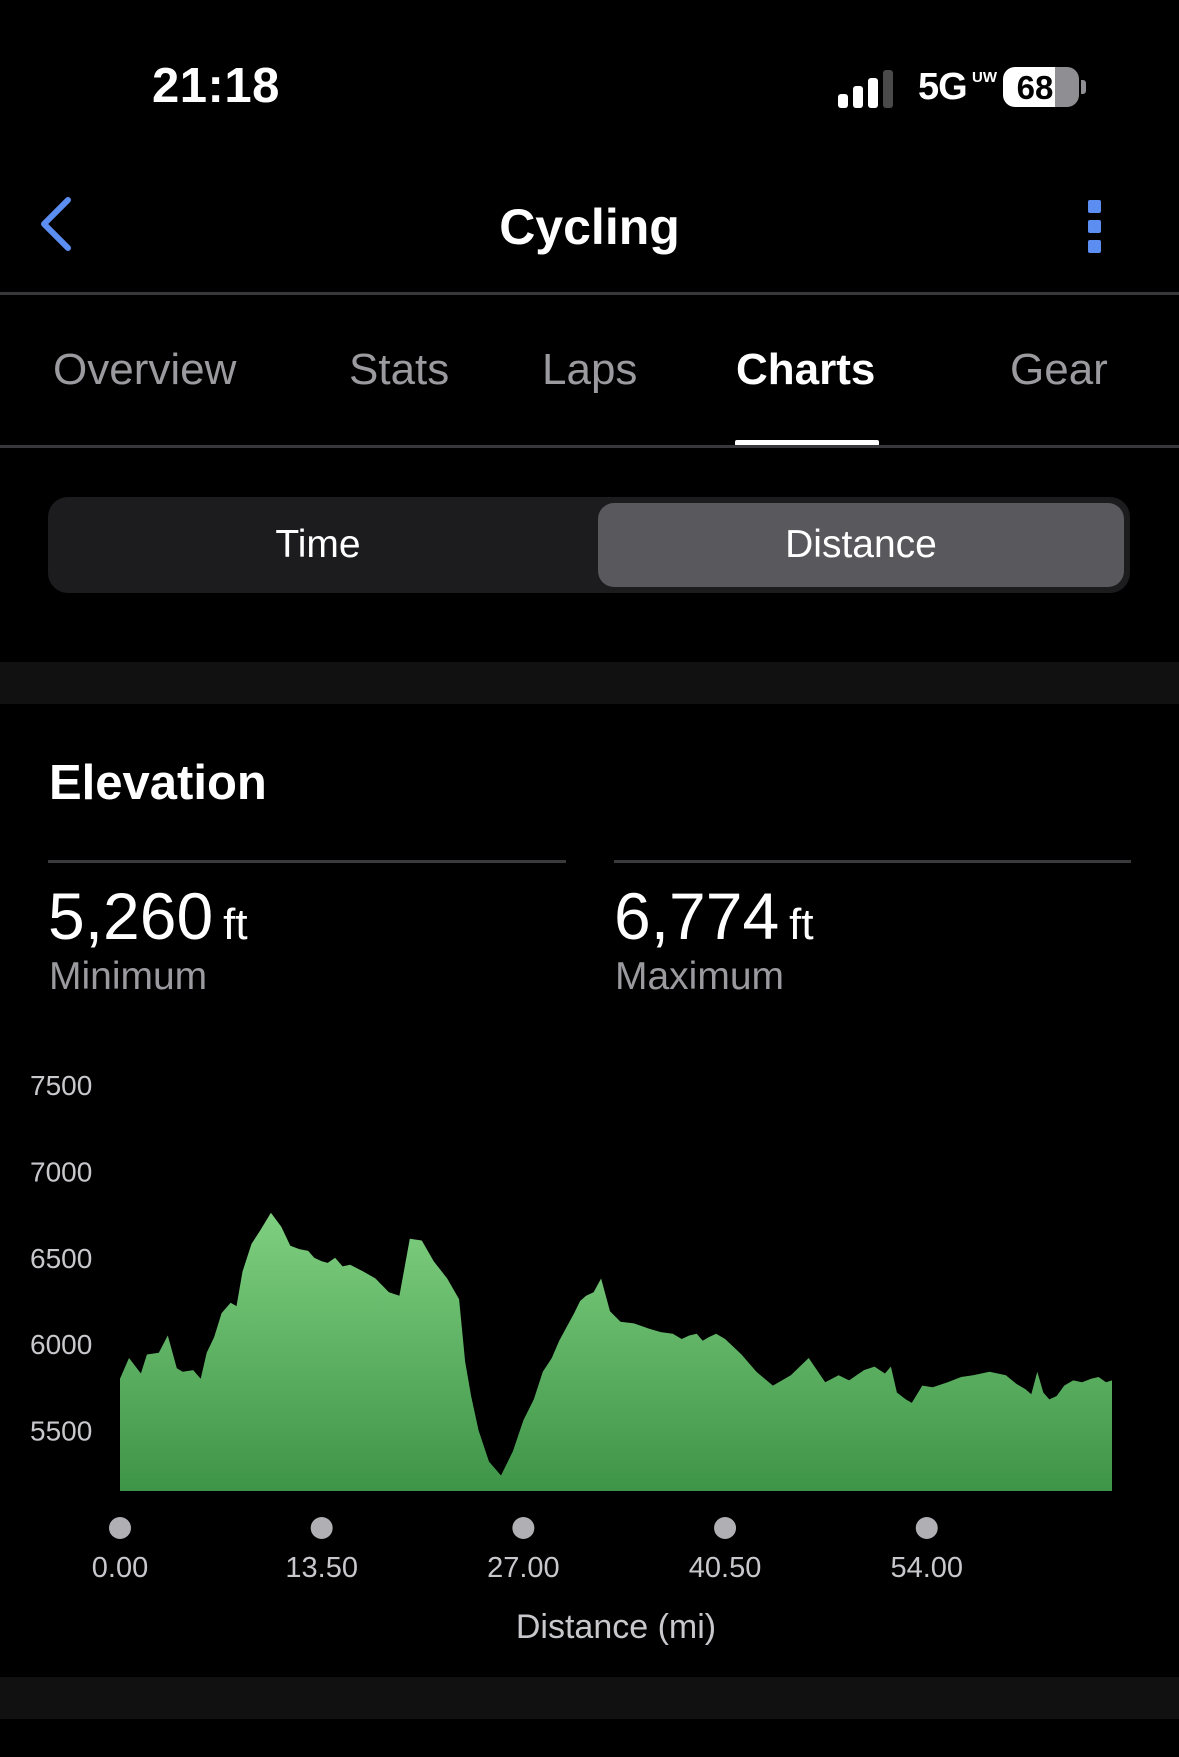  Describe the element at coordinates (61, 1171) in the screenshot. I see `y-tick-label: 7000` at that location.